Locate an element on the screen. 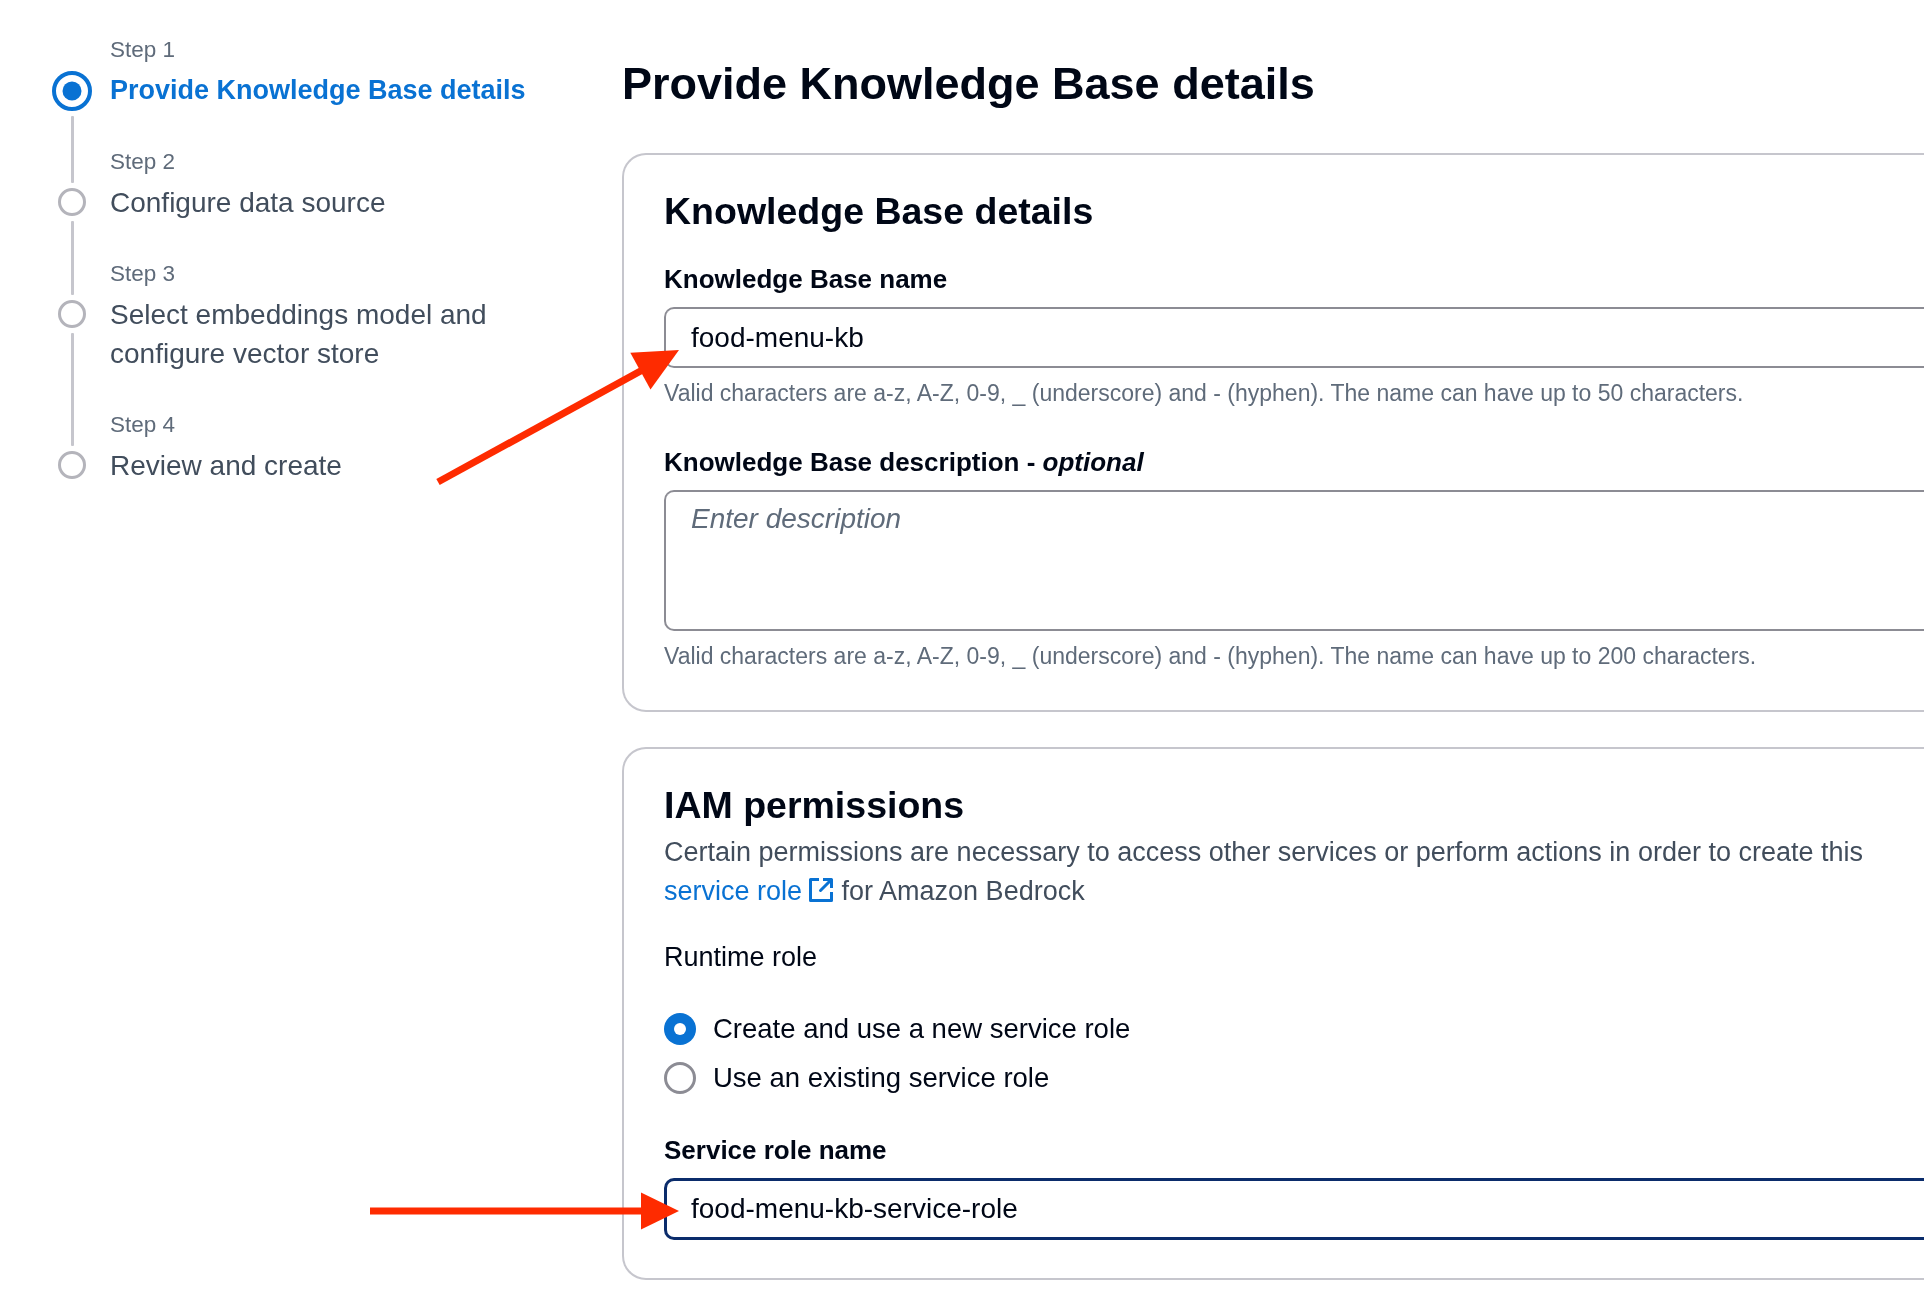  step-number: Step 4 is located at coordinates (143, 425).